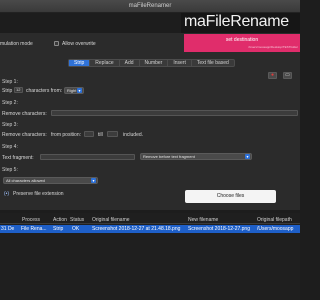 The image size is (320, 300). I want to click on preserve-extension-checkbox: (•), so click(6, 194).